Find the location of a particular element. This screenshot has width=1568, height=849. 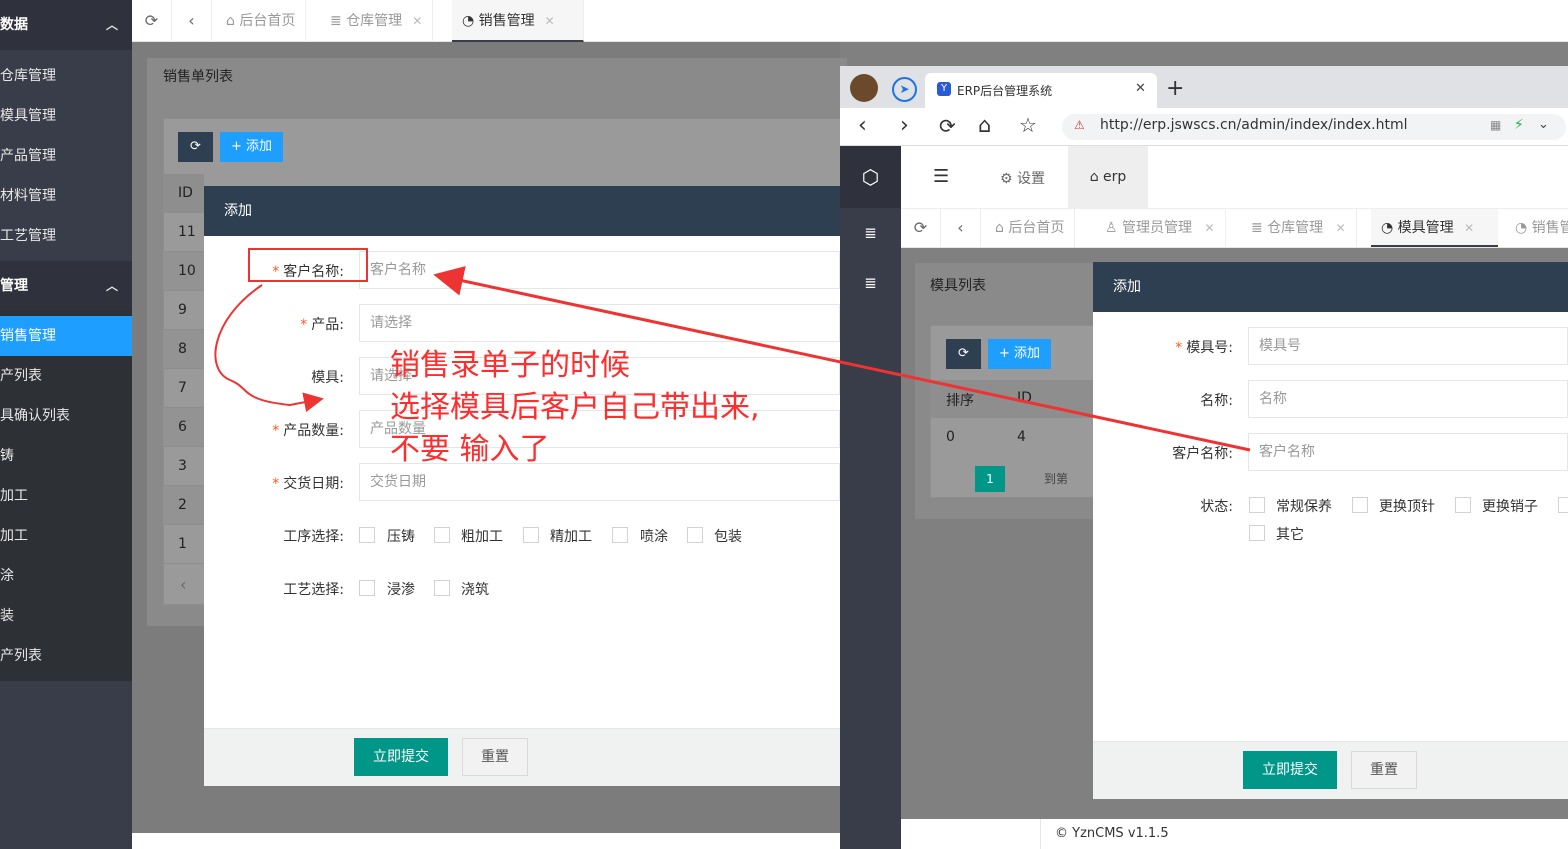

forward-icon: › is located at coordinates (904, 125).